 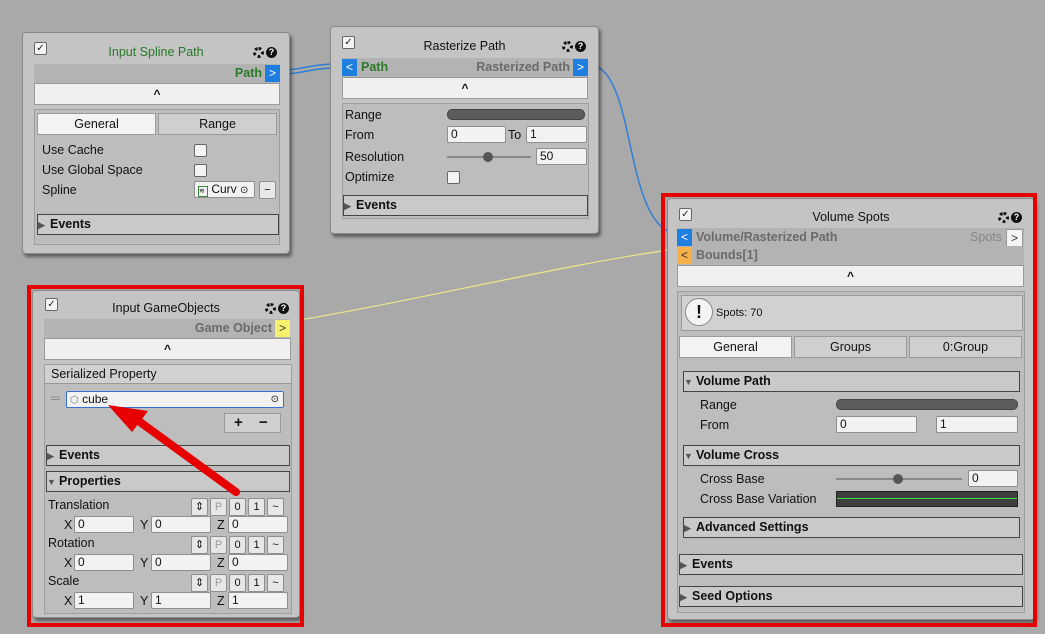 I want to click on annotation-arrow, so click(x=174, y=450).